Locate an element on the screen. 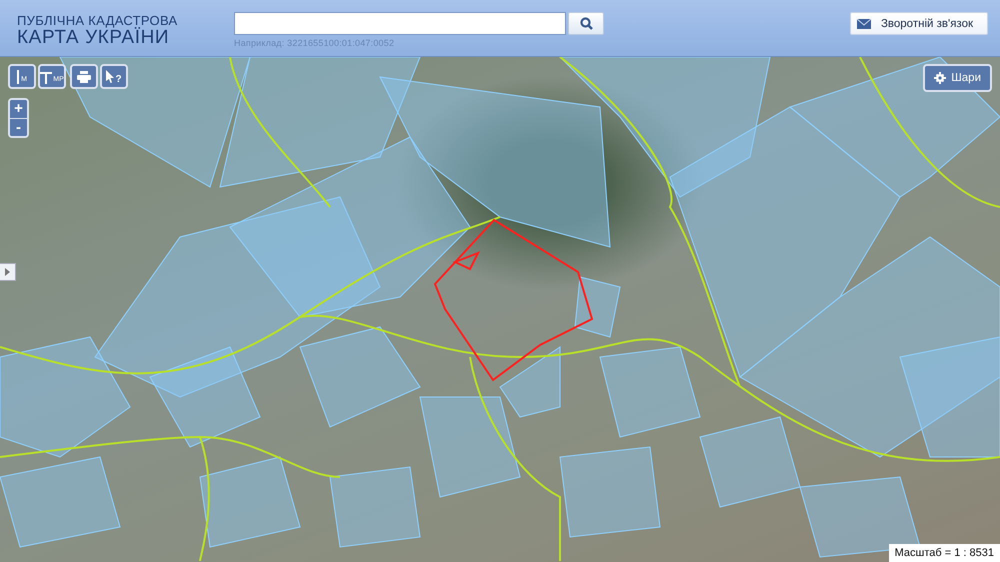  zoom-in-button: + is located at coordinates (18, 109).